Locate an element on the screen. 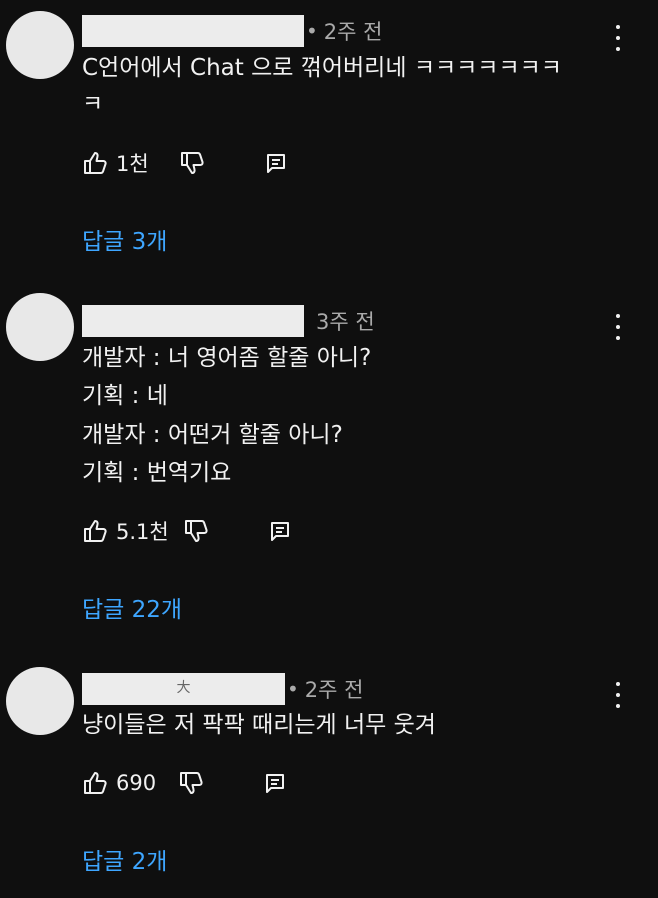 The image size is (658, 898). replies-toggle: 답글 2개 is located at coordinates (124, 859).